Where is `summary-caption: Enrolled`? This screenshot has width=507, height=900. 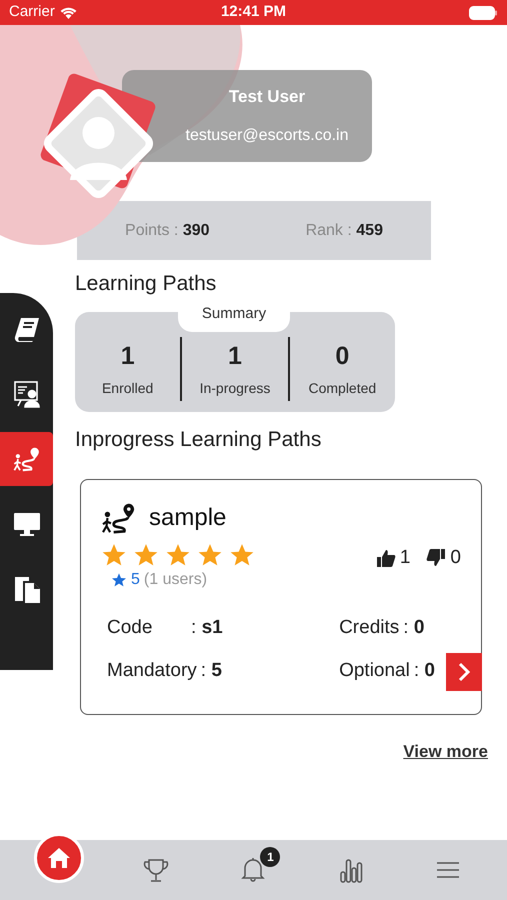
summary-caption: Enrolled is located at coordinates (128, 388).